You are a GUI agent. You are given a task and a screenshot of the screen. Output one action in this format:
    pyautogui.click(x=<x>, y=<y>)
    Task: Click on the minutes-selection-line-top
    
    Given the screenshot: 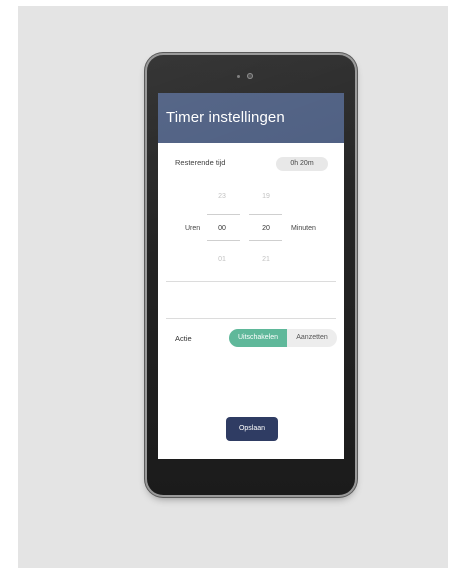 What is the action you would take?
    pyautogui.click(x=265, y=214)
    